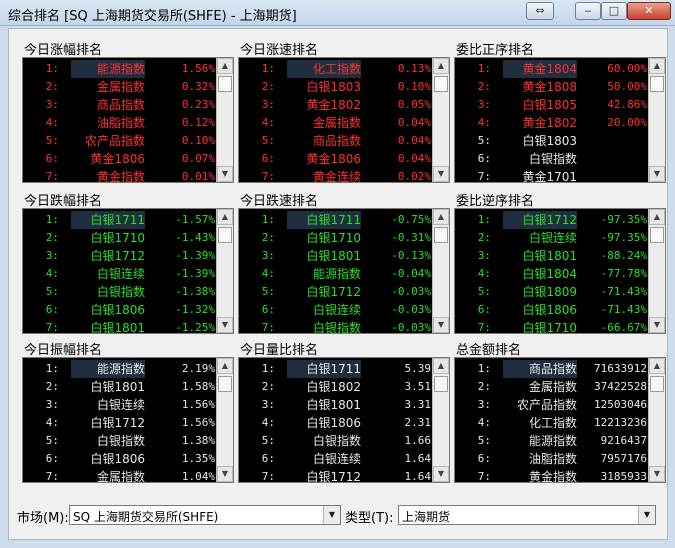 This screenshot has height=548, width=675. Describe the element at coordinates (552, 441) in the screenshot. I see `ranking-row: 5: 能源指数 9216437` at that location.